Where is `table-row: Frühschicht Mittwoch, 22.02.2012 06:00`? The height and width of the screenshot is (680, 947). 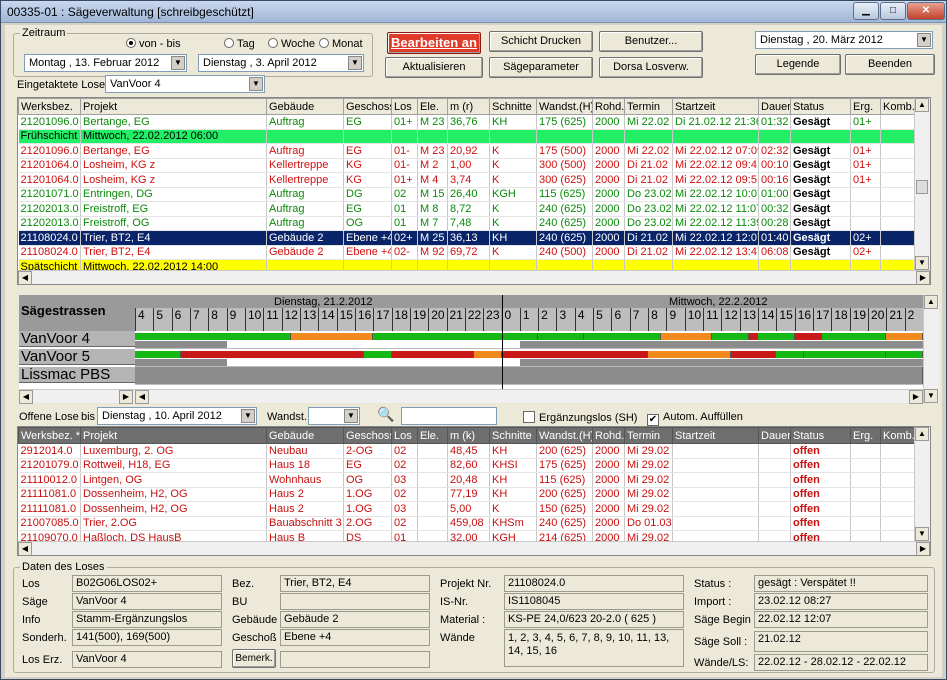
table-row: Frühschicht Mittwoch, 22.02.2012 06:00 is located at coordinates (467, 136).